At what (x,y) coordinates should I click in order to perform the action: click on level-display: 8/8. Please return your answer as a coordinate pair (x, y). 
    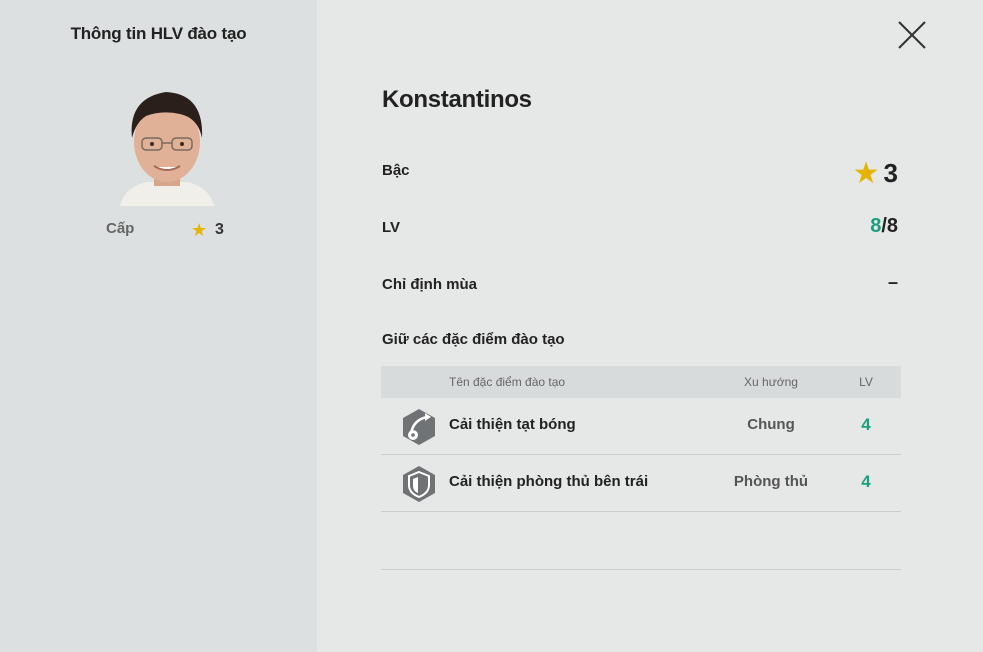
    Looking at the image, I should click on (884, 226).